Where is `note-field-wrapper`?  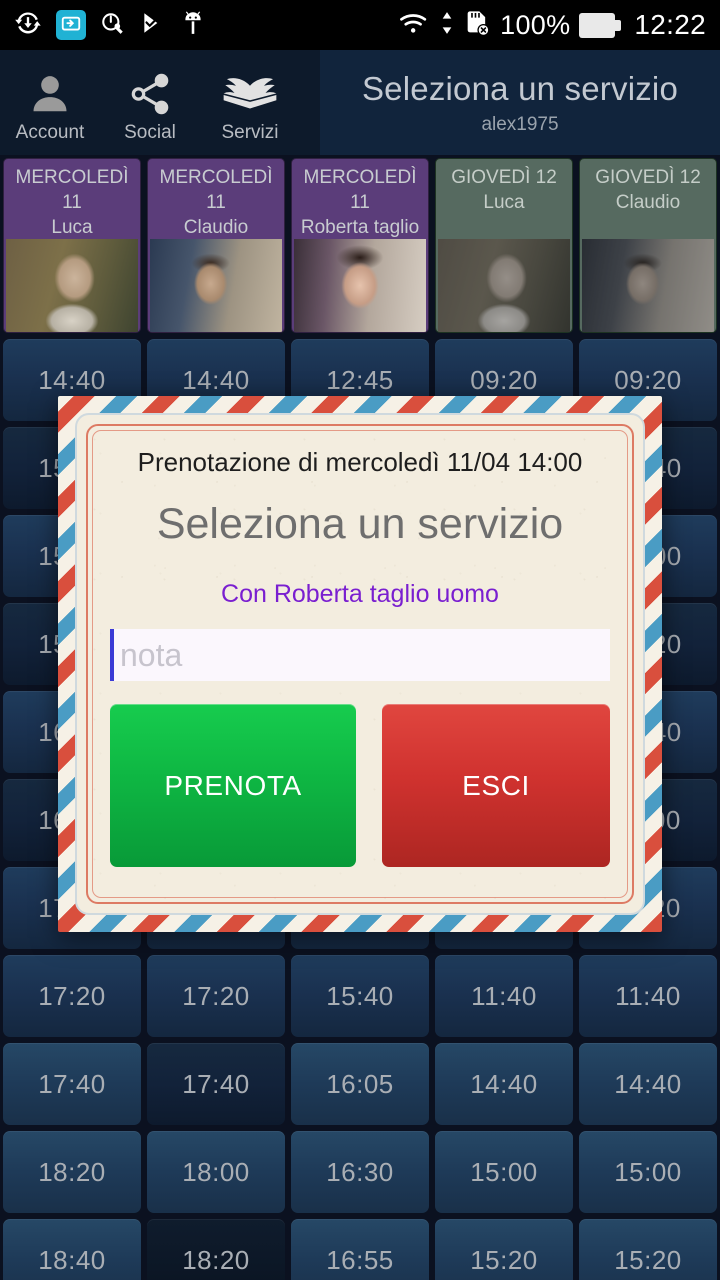
note-field-wrapper is located at coordinates (360, 655).